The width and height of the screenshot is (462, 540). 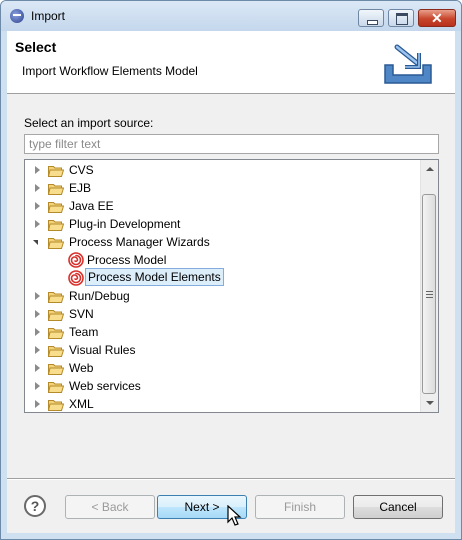 I want to click on eclipse-icon, so click(x=17, y=16).